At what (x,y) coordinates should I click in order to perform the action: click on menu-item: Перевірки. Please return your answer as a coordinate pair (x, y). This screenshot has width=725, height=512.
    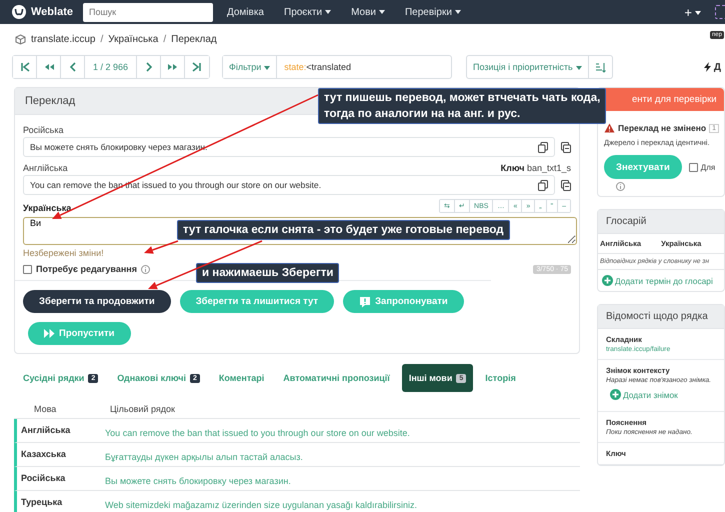
    Looking at the image, I should click on (432, 12).